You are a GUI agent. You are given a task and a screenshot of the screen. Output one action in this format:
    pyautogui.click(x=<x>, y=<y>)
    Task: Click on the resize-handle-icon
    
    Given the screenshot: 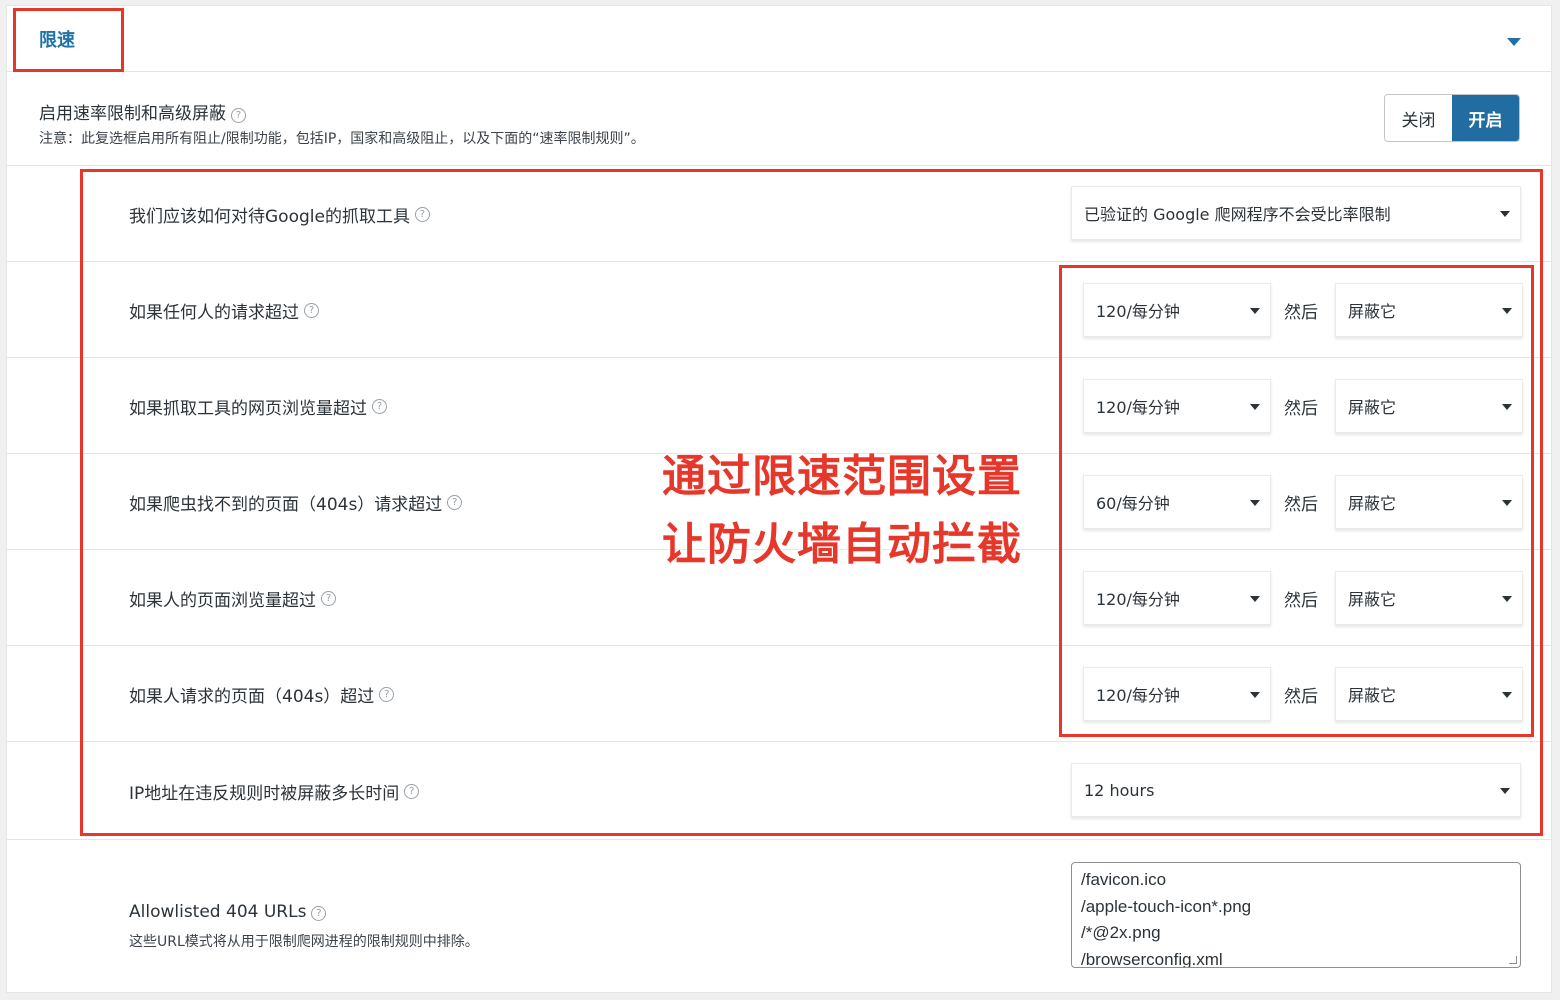 What is the action you would take?
    pyautogui.click(x=1513, y=960)
    